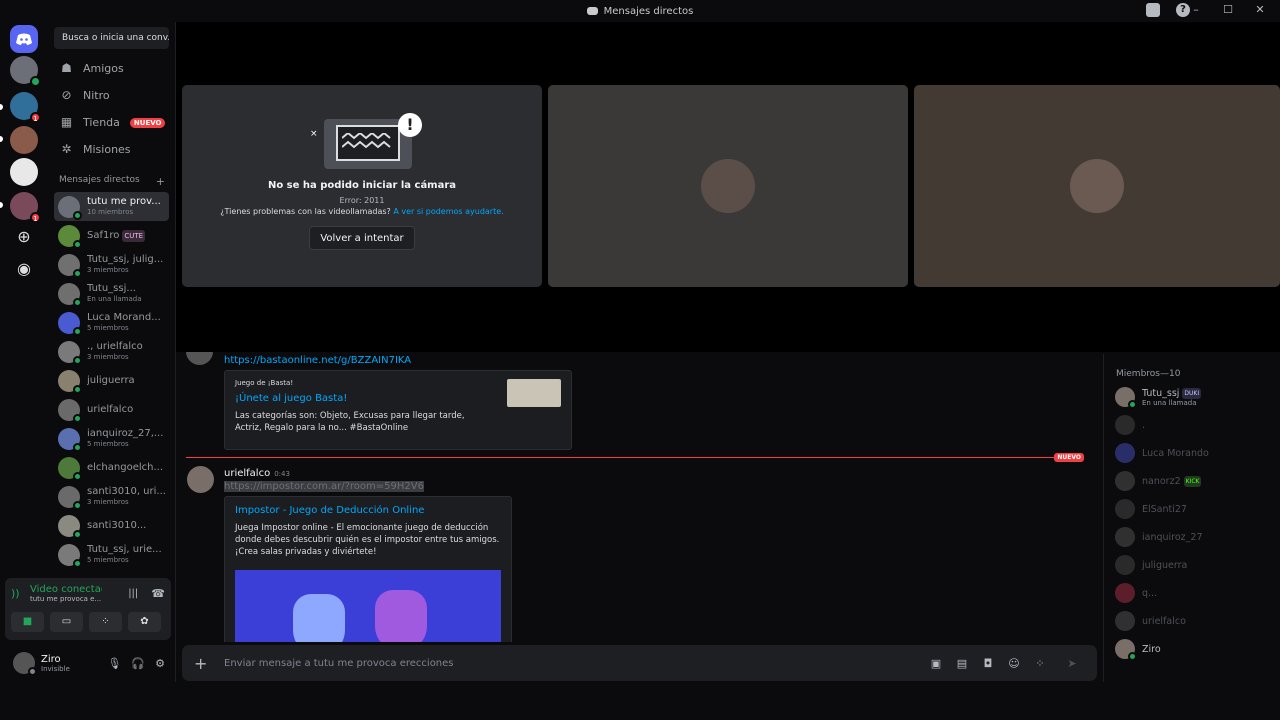 The width and height of the screenshot is (1280, 720). What do you see at coordinates (1192, 621) in the screenshot?
I see `member-item: urielfalco` at bounding box center [1192, 621].